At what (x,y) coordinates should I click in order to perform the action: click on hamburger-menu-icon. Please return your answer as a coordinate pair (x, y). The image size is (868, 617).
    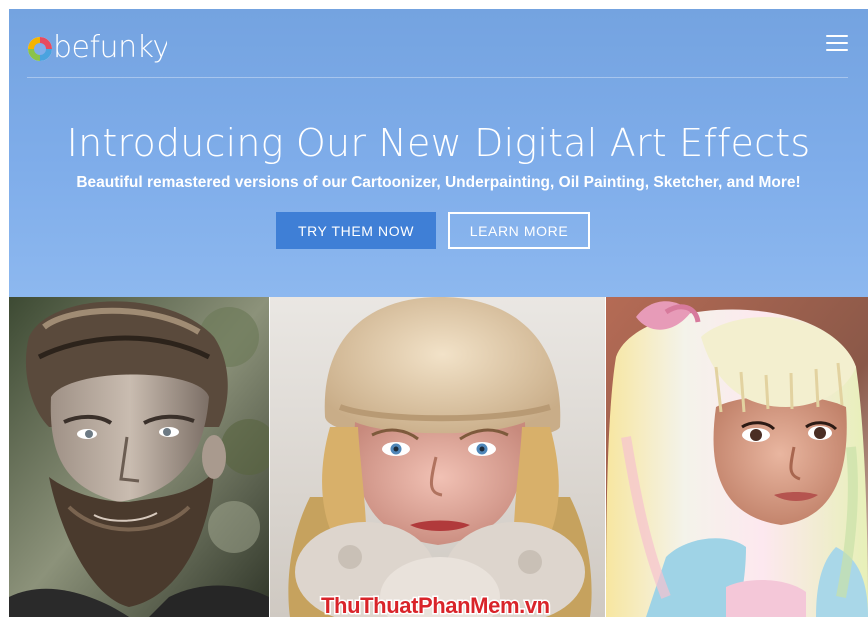
    Looking at the image, I should click on (837, 44).